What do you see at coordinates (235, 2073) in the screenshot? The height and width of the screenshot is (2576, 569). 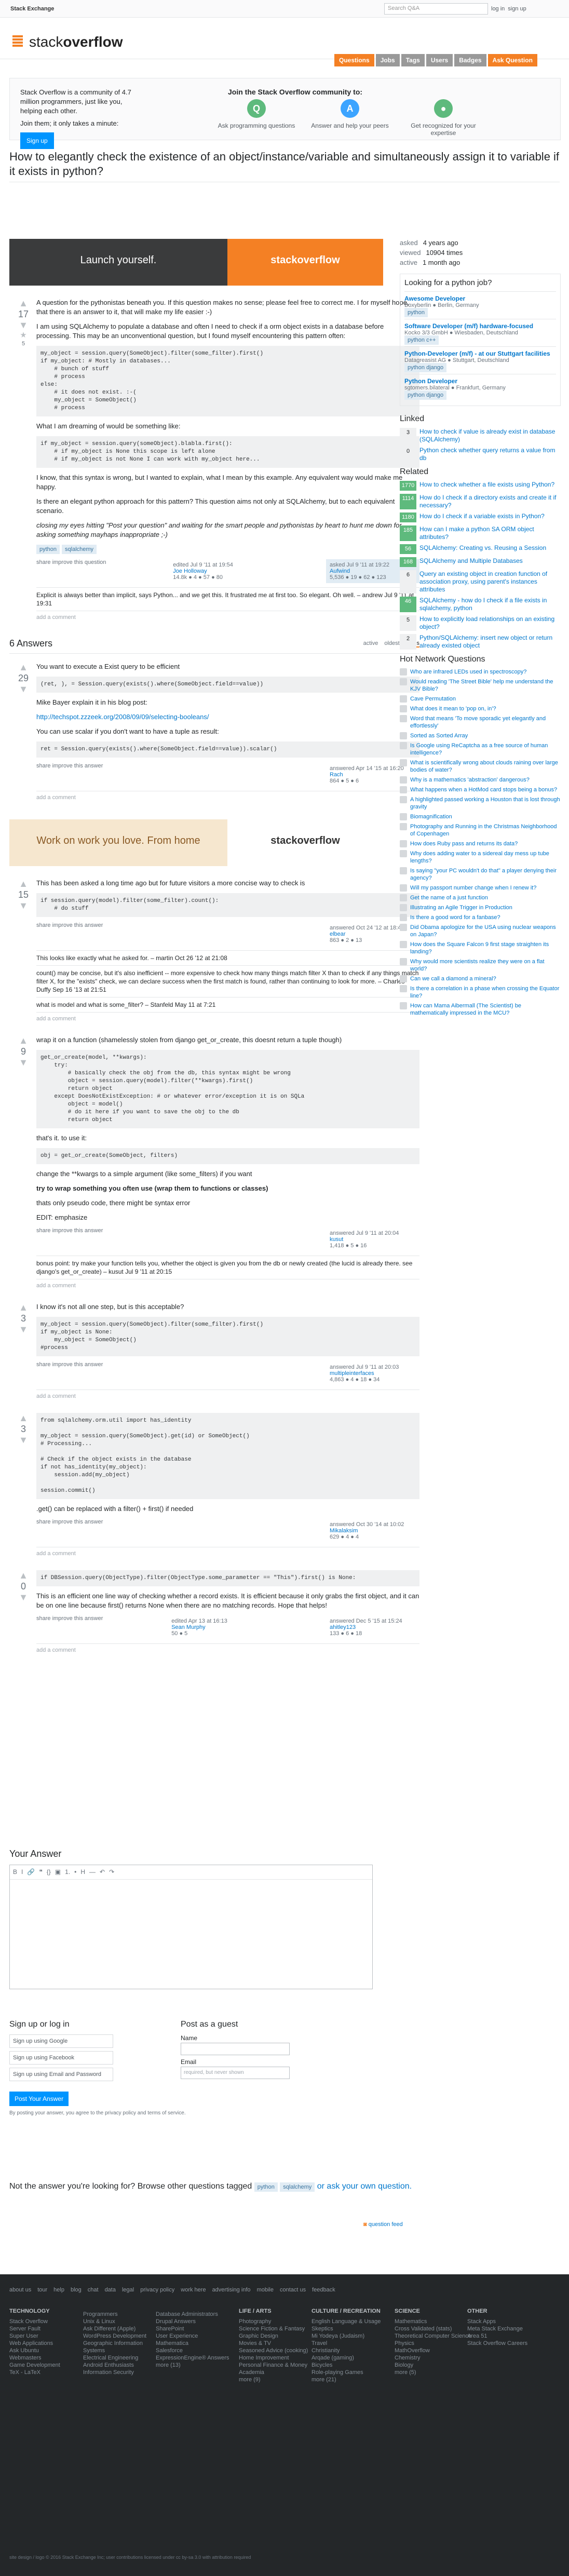 I see `email-field: required, but never shown` at bounding box center [235, 2073].